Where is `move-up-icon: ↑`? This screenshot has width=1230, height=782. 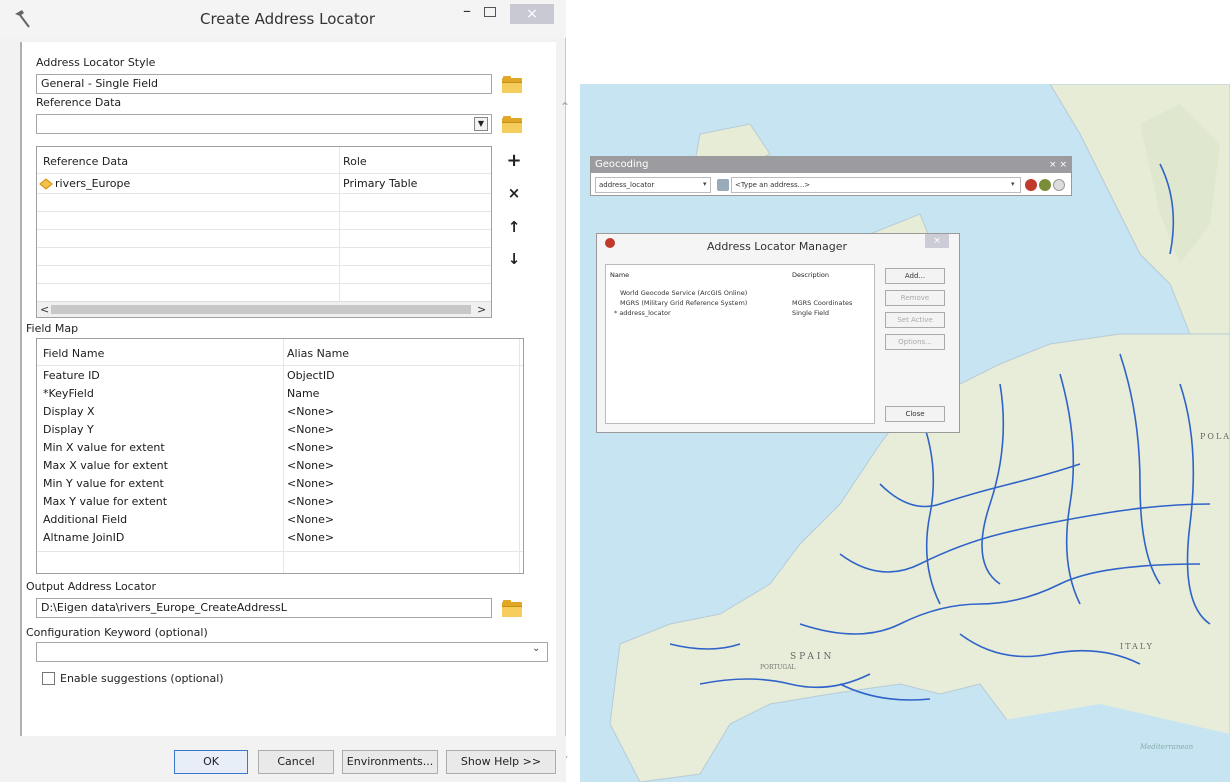
move-up-icon: ↑ is located at coordinates (514, 227).